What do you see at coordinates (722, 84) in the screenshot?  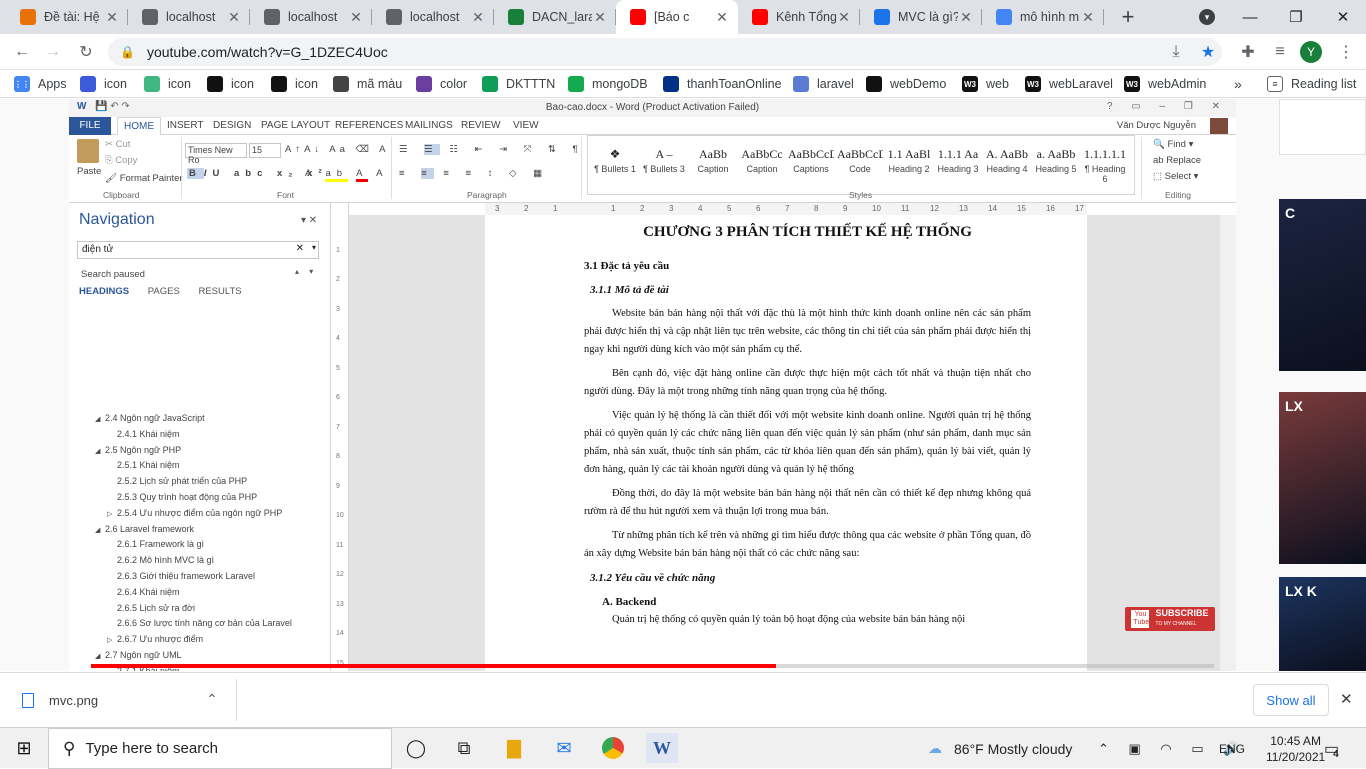 I see `bookmark-item: thanhToanOnline` at bounding box center [722, 84].